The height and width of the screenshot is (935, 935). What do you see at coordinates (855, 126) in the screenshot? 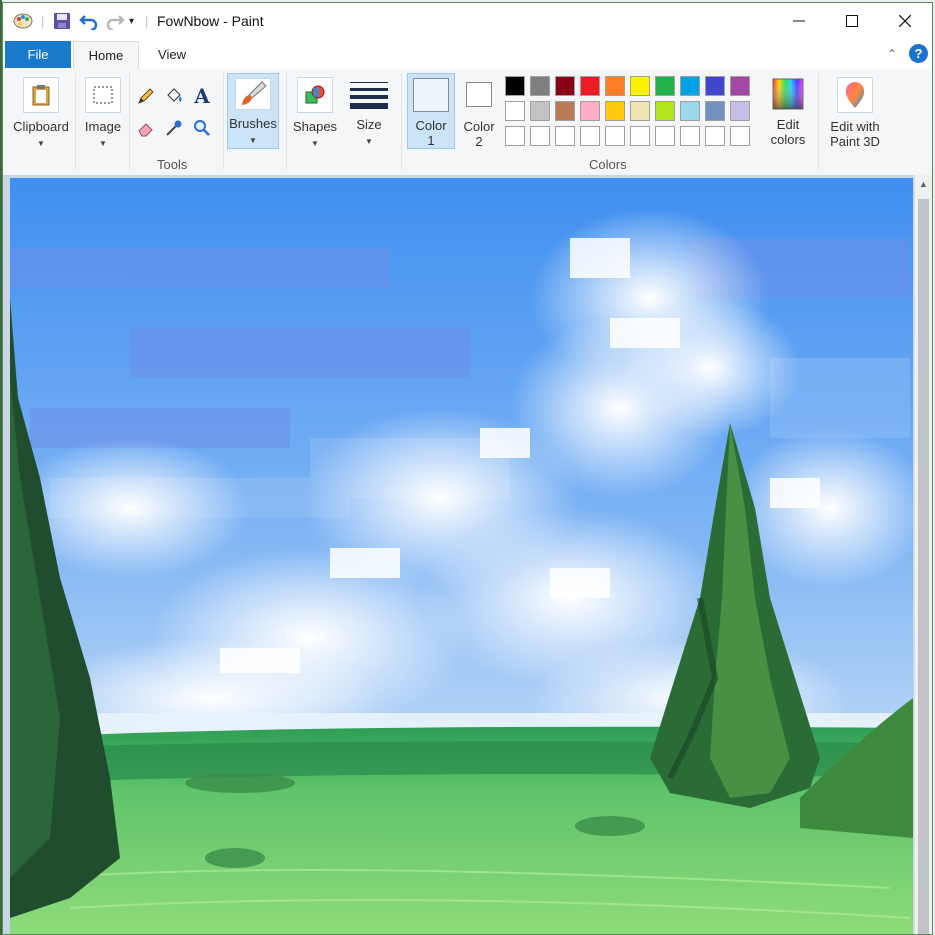
I see `paint3d-label-line1: Edit with` at bounding box center [855, 126].